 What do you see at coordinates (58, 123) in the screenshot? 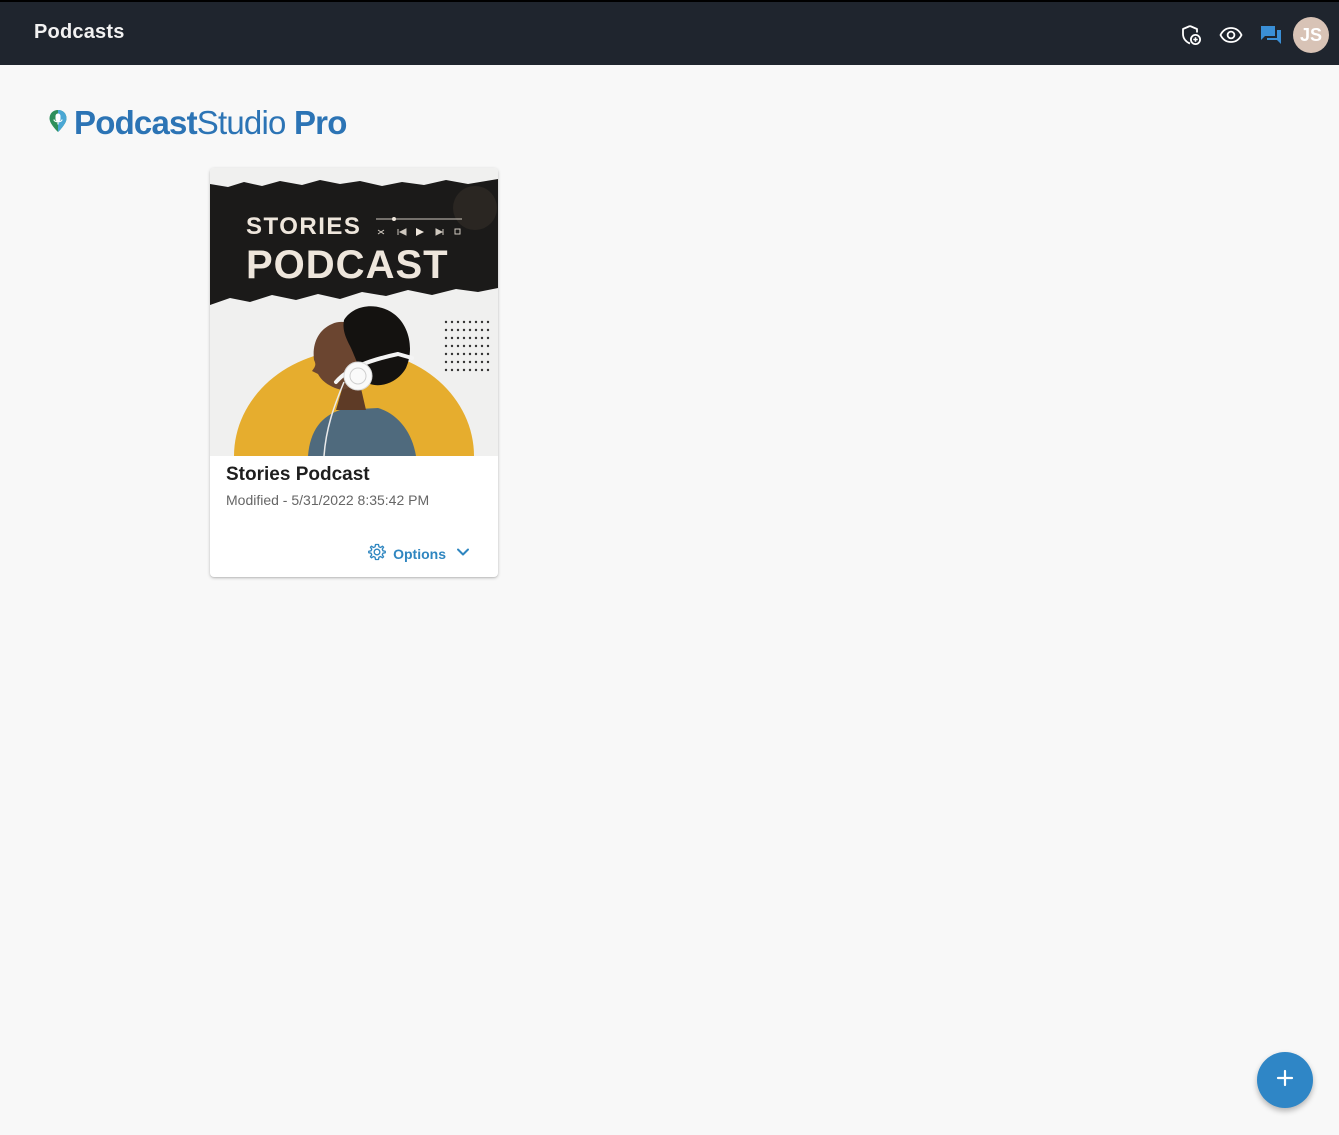
I see `microphone-pin-icon` at bounding box center [58, 123].